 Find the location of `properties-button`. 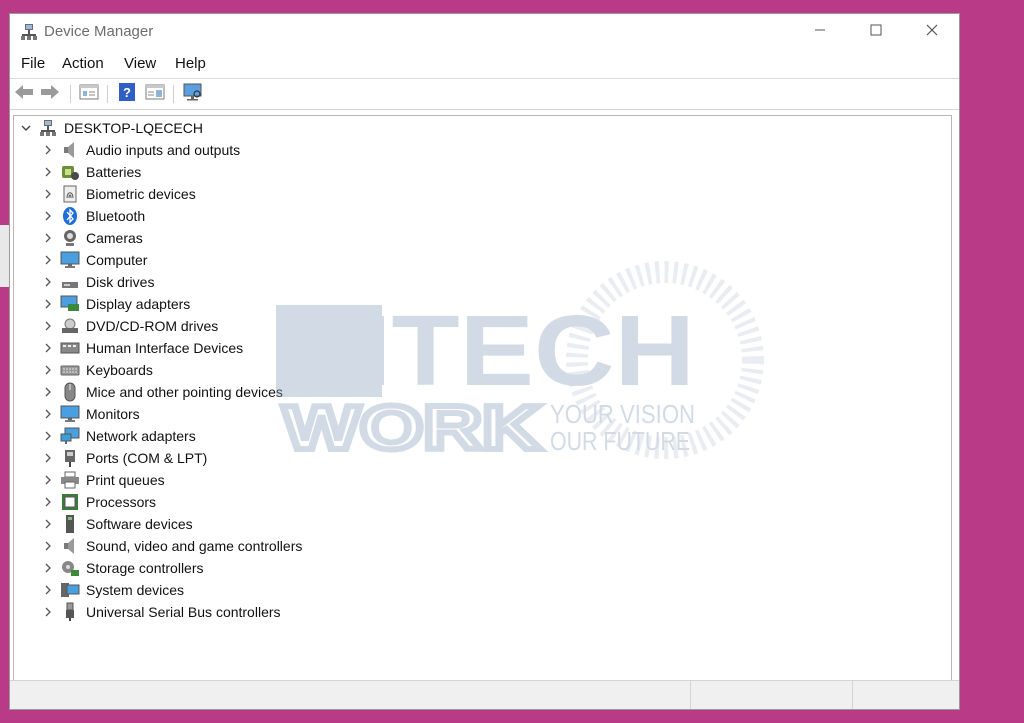

properties-button is located at coordinates (89, 94).